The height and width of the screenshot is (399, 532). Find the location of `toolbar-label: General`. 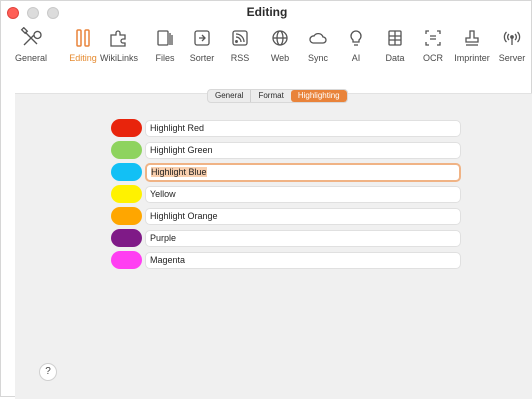

toolbar-label: General is located at coordinates (31, 58).